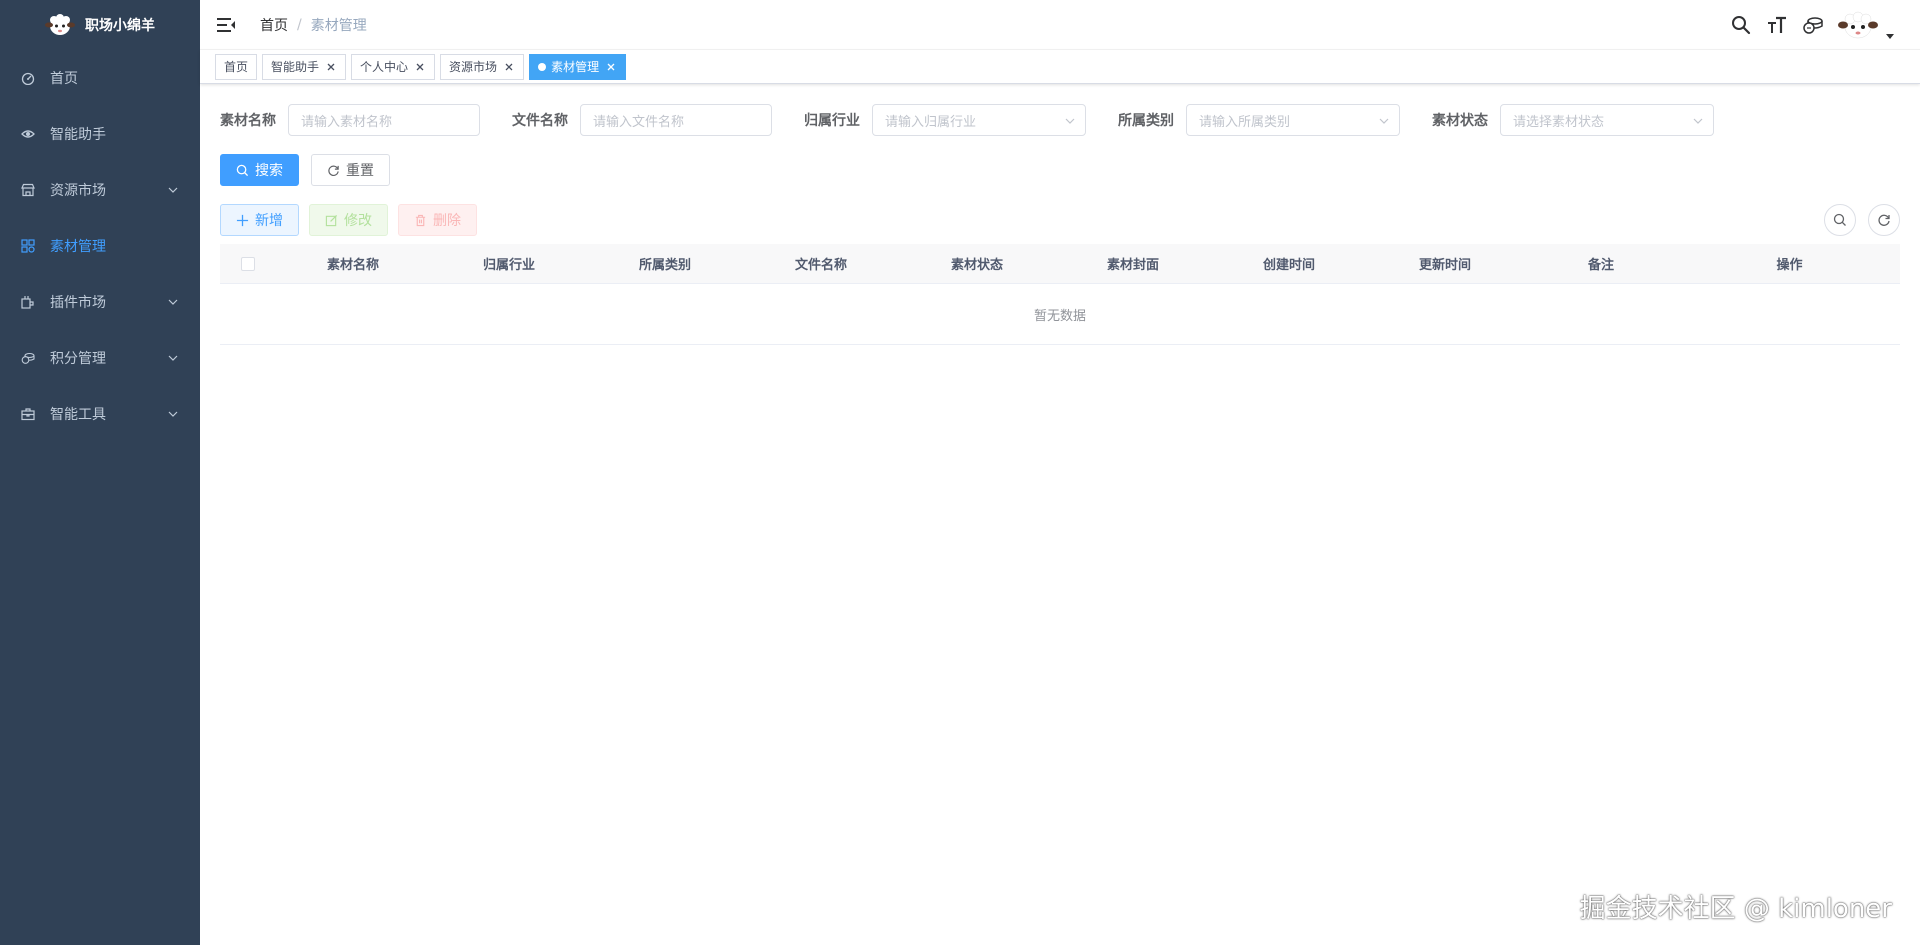 Image resolution: width=1920 pixels, height=945 pixels. I want to click on text-input: 请输入文件名称, so click(676, 120).